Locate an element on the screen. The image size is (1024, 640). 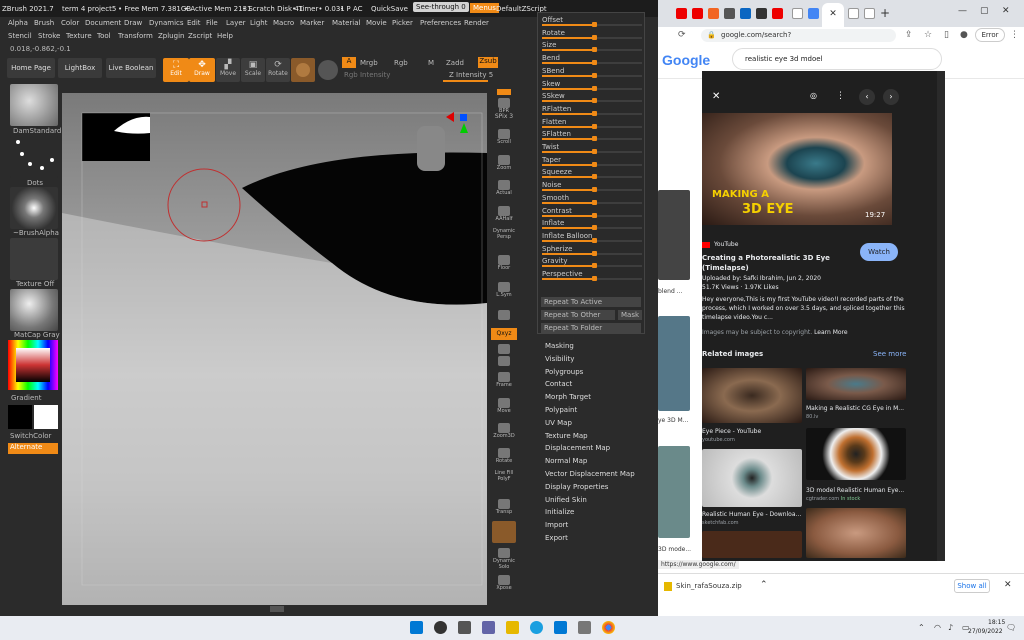
reload-icon: ⟳ is located at coordinates (682, 35).